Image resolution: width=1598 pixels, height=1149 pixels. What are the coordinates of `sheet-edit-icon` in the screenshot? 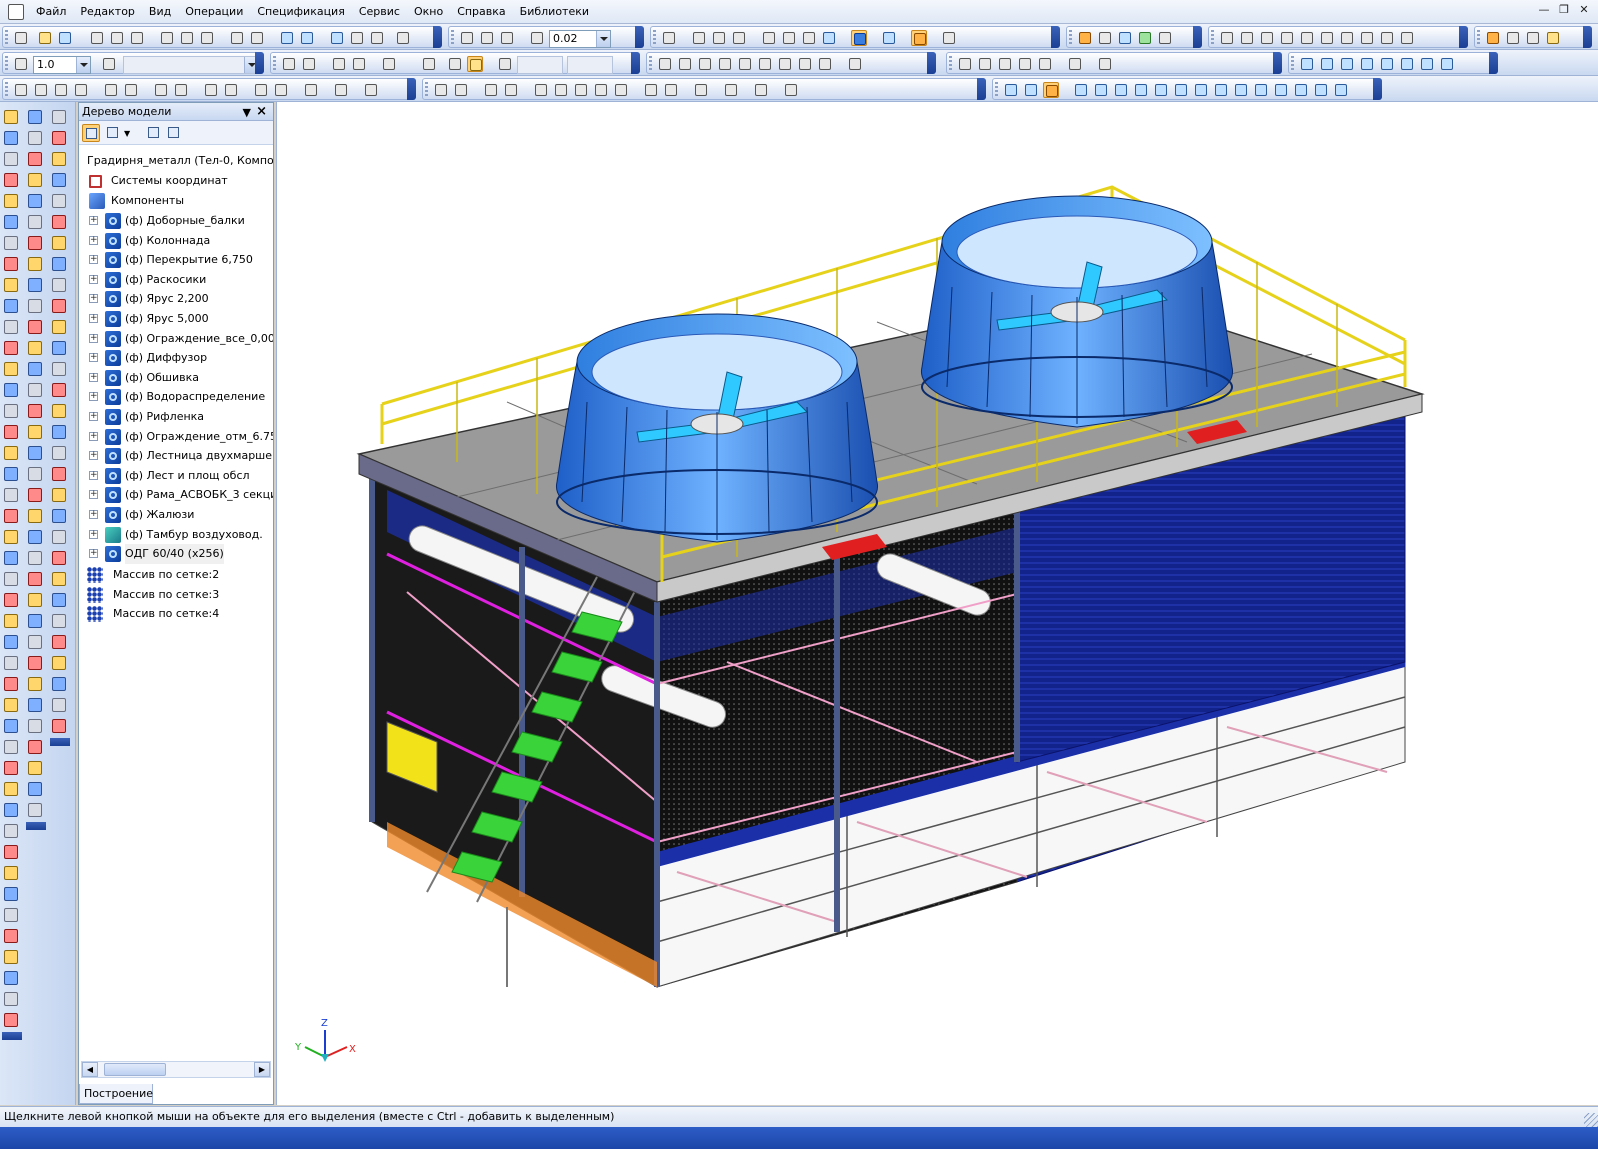 It's located at (1341, 90).